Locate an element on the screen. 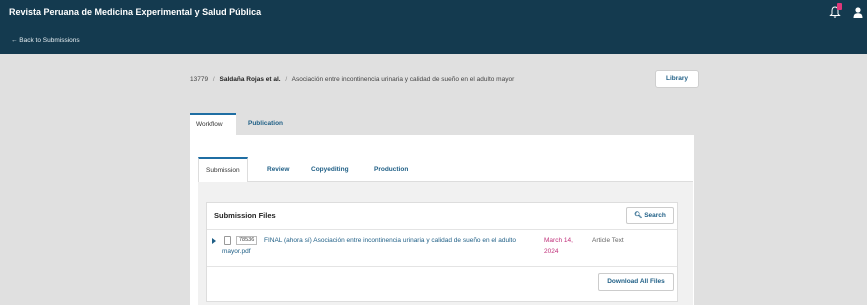 The width and height of the screenshot is (867, 305). tab-production: Production is located at coordinates (391, 169).